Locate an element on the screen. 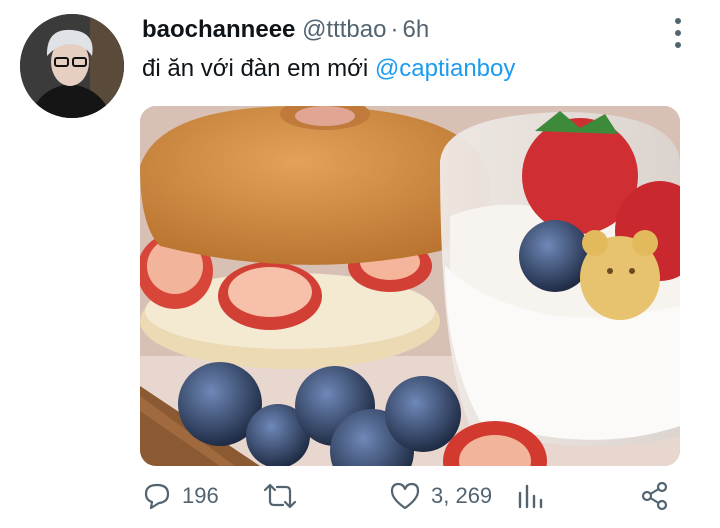 This screenshot has height=528, width=720. share-button is located at coordinates (655, 496).